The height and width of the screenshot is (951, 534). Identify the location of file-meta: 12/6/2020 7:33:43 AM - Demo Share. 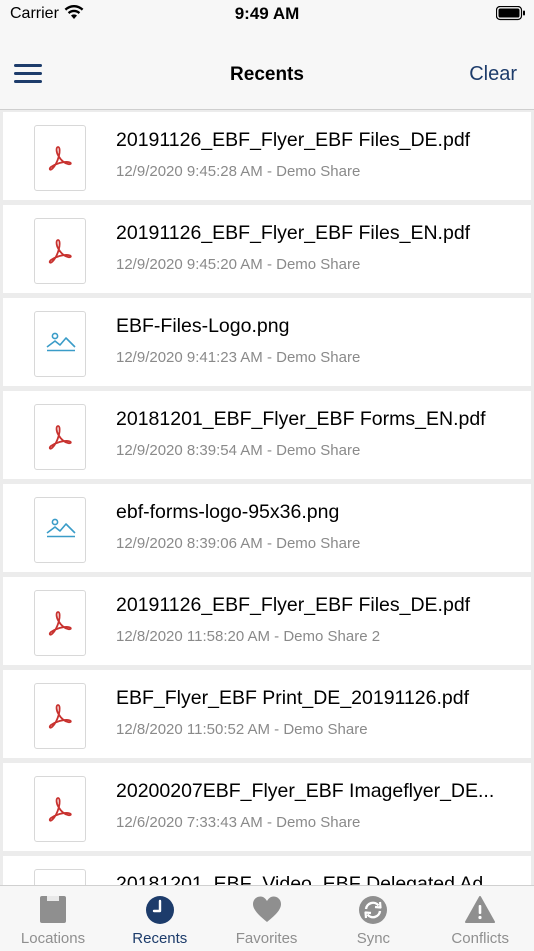
(238, 822).